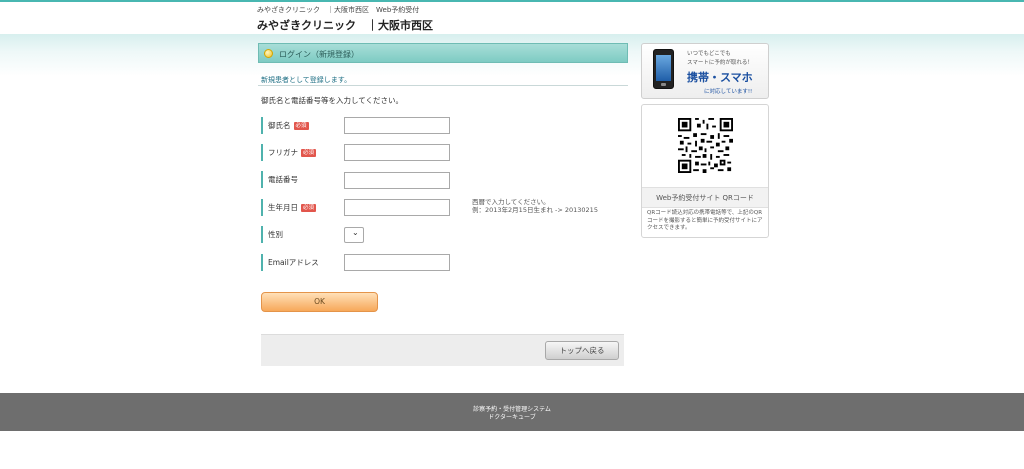 This screenshot has width=1024, height=469. Describe the element at coordinates (338, 10) in the screenshot. I see `header-subtitle: みやざきクリニック ｜大阪市西区 Web予約受付` at that location.